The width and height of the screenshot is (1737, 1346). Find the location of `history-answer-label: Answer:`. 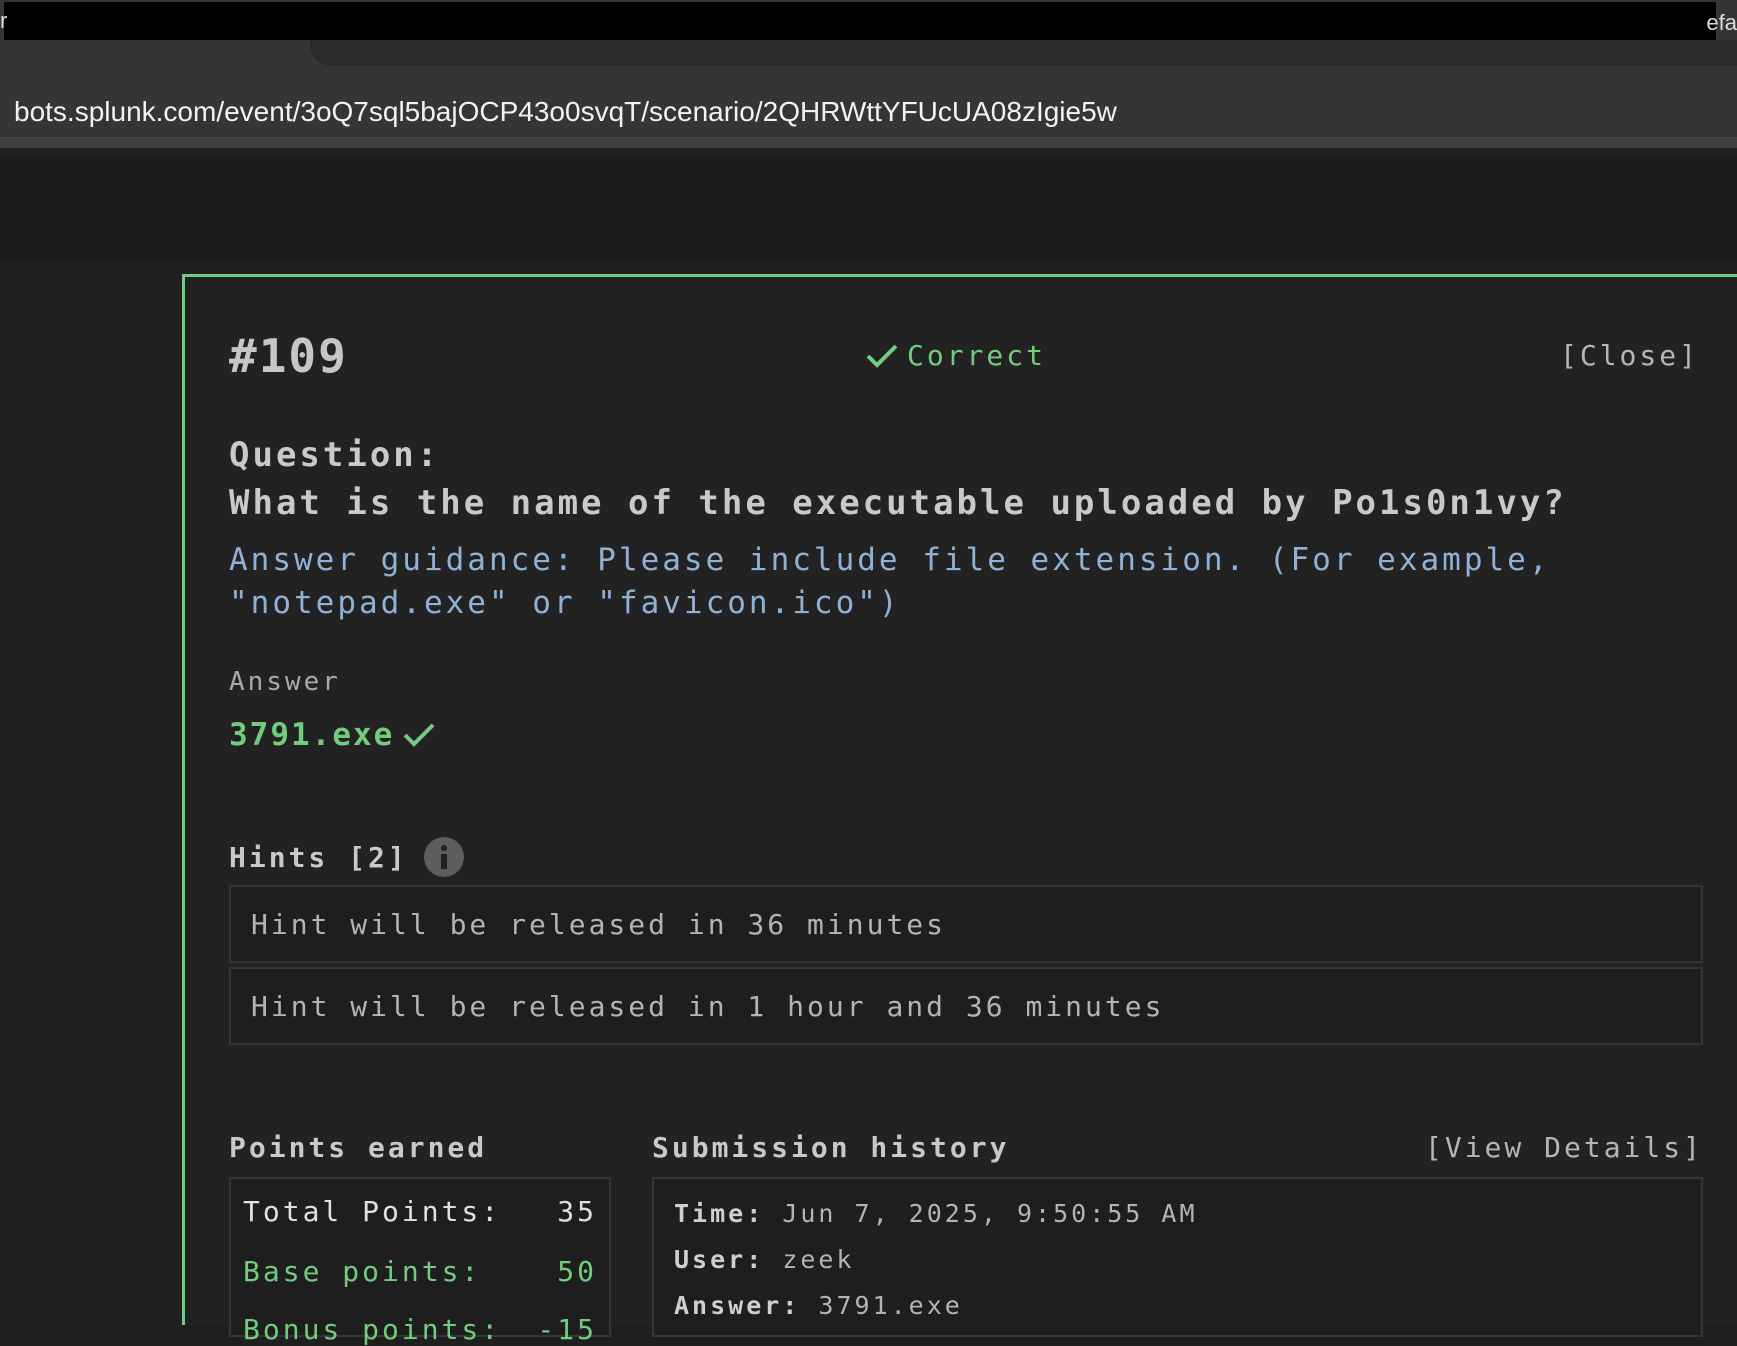

history-answer-label: Answer: is located at coordinates (737, 1305).